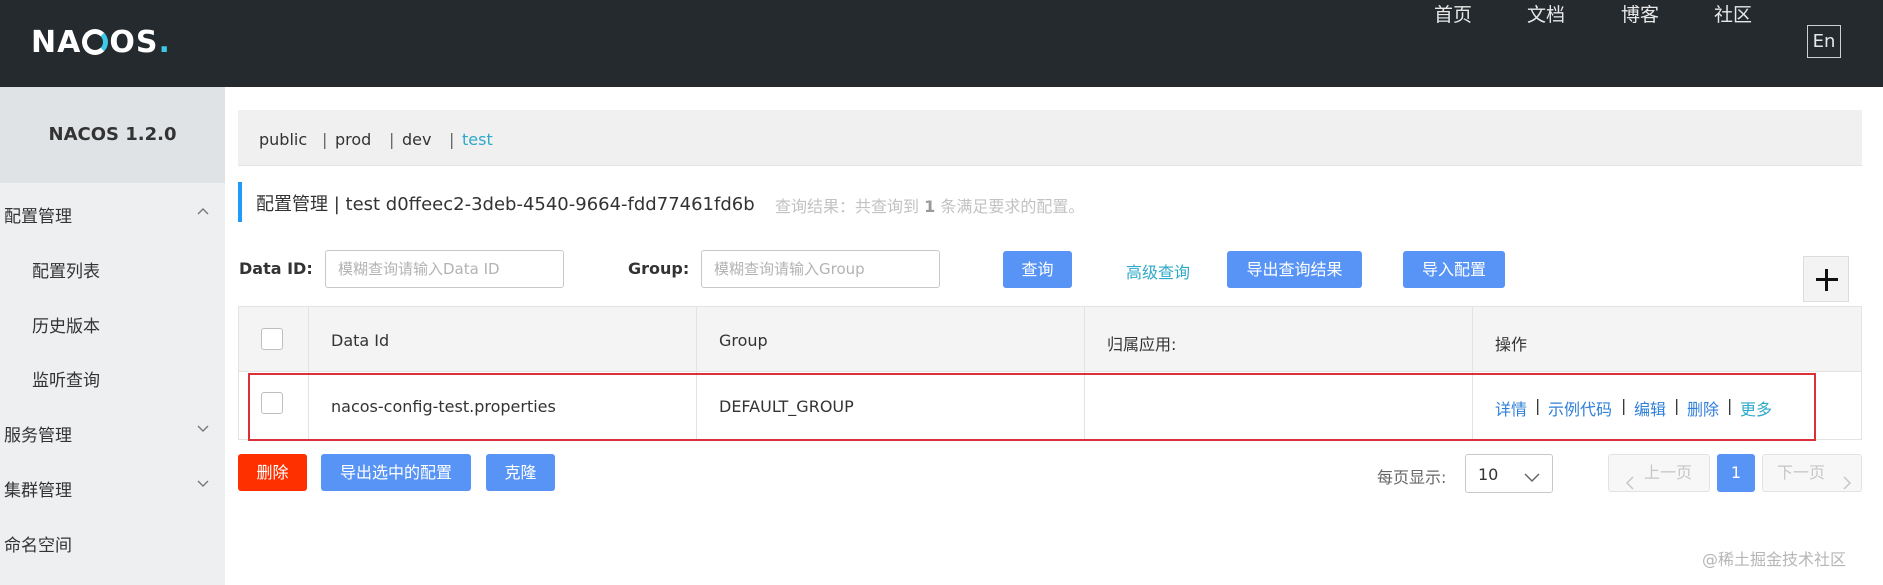  Describe the element at coordinates (1847, 485) in the screenshot. I see `chevron-right-icon` at that location.